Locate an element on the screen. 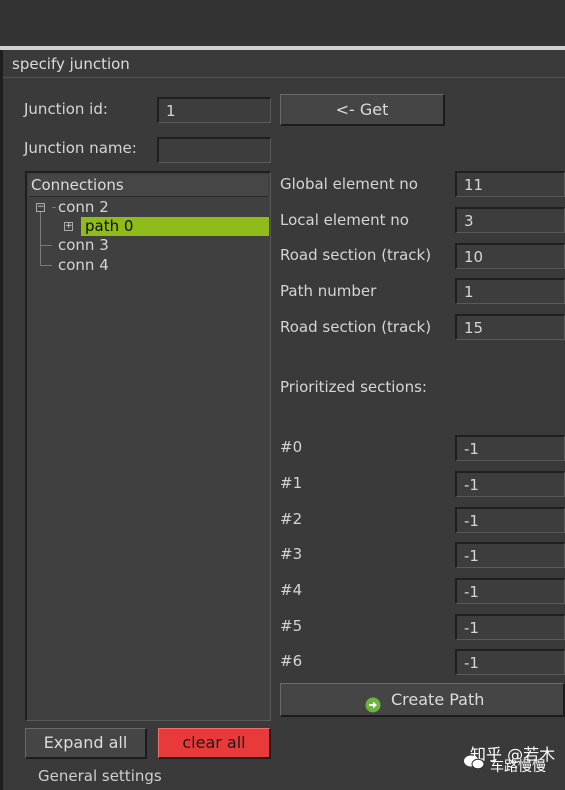 This screenshot has width=565, height=790. priority-3-field: -1 is located at coordinates (510, 555).